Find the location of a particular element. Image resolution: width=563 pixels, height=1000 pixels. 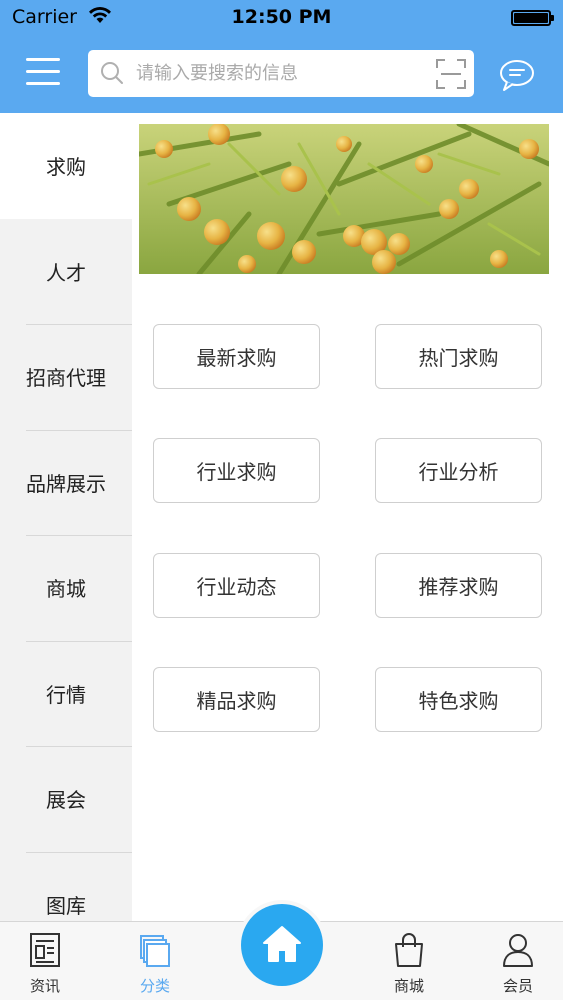

shopping-bag-icon is located at coordinates (409, 950).